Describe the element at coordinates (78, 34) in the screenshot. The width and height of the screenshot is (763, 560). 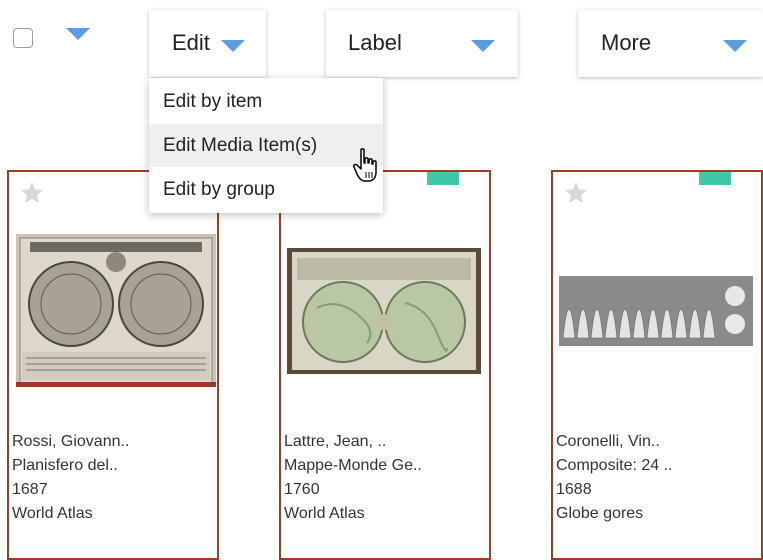
I see `select-menu-caret-icon` at that location.